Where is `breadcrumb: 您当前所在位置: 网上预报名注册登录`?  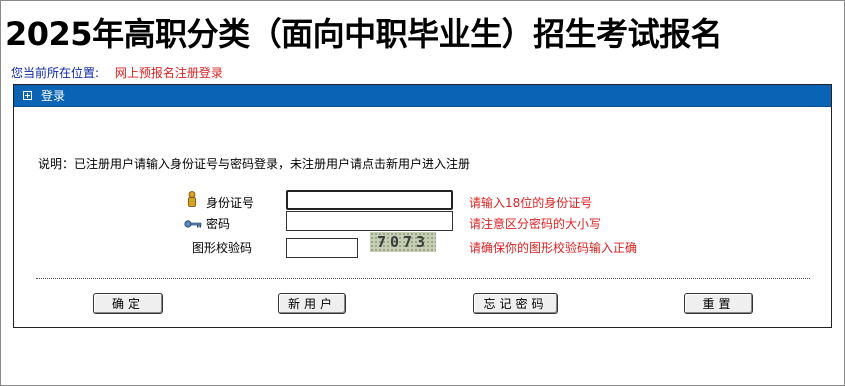 breadcrumb: 您当前所在位置: 网上预报名注册登录 is located at coordinates (117, 72).